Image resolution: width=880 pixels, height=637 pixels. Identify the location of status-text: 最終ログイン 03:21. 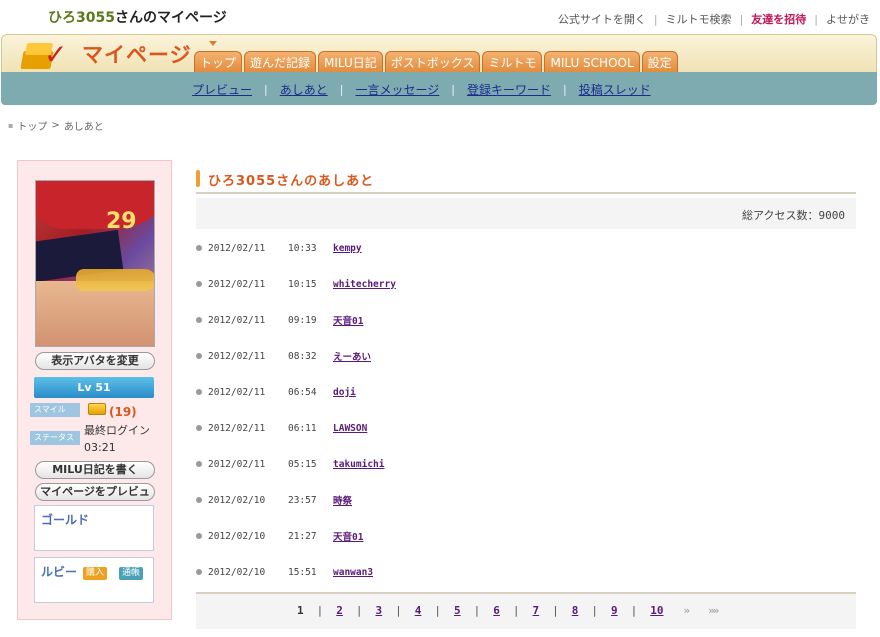
(117, 439).